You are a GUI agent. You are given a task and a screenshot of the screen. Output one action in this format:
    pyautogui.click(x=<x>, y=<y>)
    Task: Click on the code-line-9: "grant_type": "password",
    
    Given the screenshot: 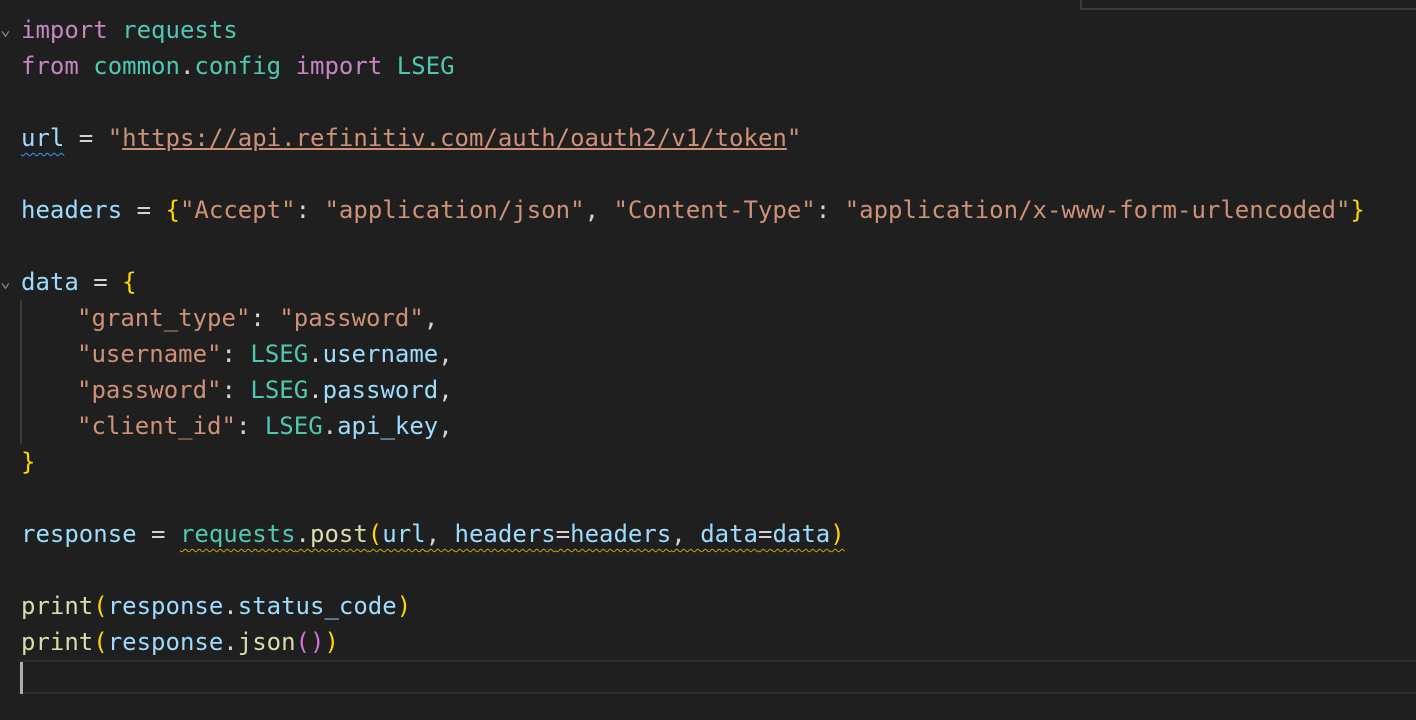 What is the action you would take?
    pyautogui.click(x=257, y=318)
    